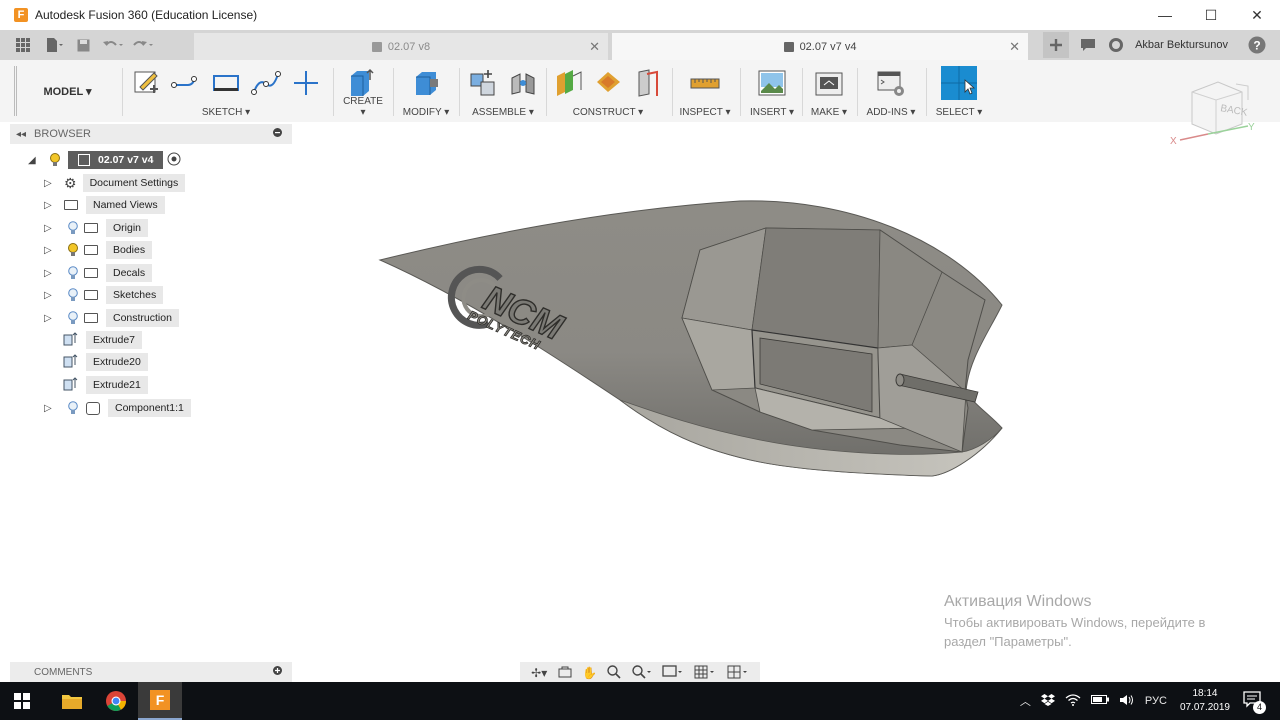 The height and width of the screenshot is (720, 1280). I want to click on pan-hand-icon: ✋, so click(589, 673).